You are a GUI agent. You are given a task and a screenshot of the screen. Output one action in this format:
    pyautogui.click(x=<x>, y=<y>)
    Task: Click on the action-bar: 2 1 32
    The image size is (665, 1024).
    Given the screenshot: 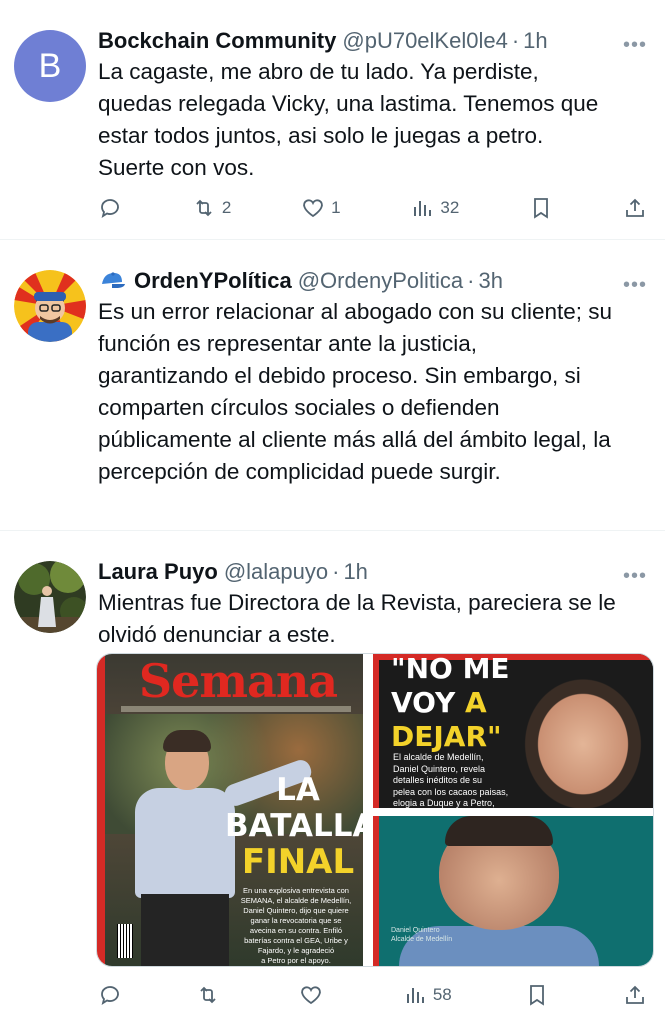 What is the action you would take?
    pyautogui.click(x=372, y=208)
    